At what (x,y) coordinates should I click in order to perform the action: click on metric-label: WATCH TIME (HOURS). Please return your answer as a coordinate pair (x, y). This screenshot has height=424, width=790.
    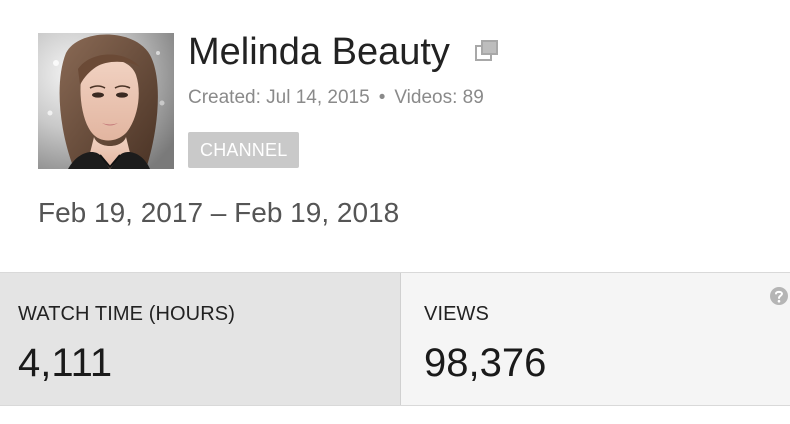
    Looking at the image, I should click on (126, 314).